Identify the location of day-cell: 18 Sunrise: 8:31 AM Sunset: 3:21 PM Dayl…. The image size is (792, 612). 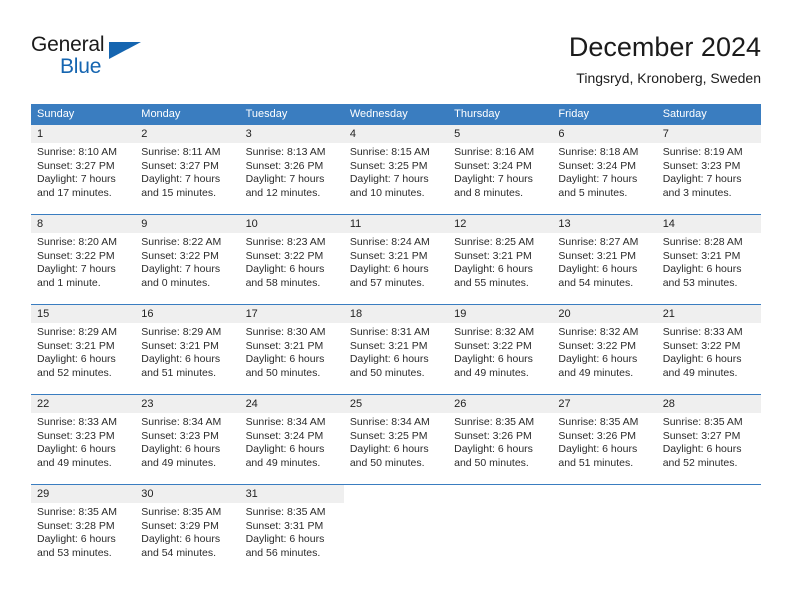
(396, 349).